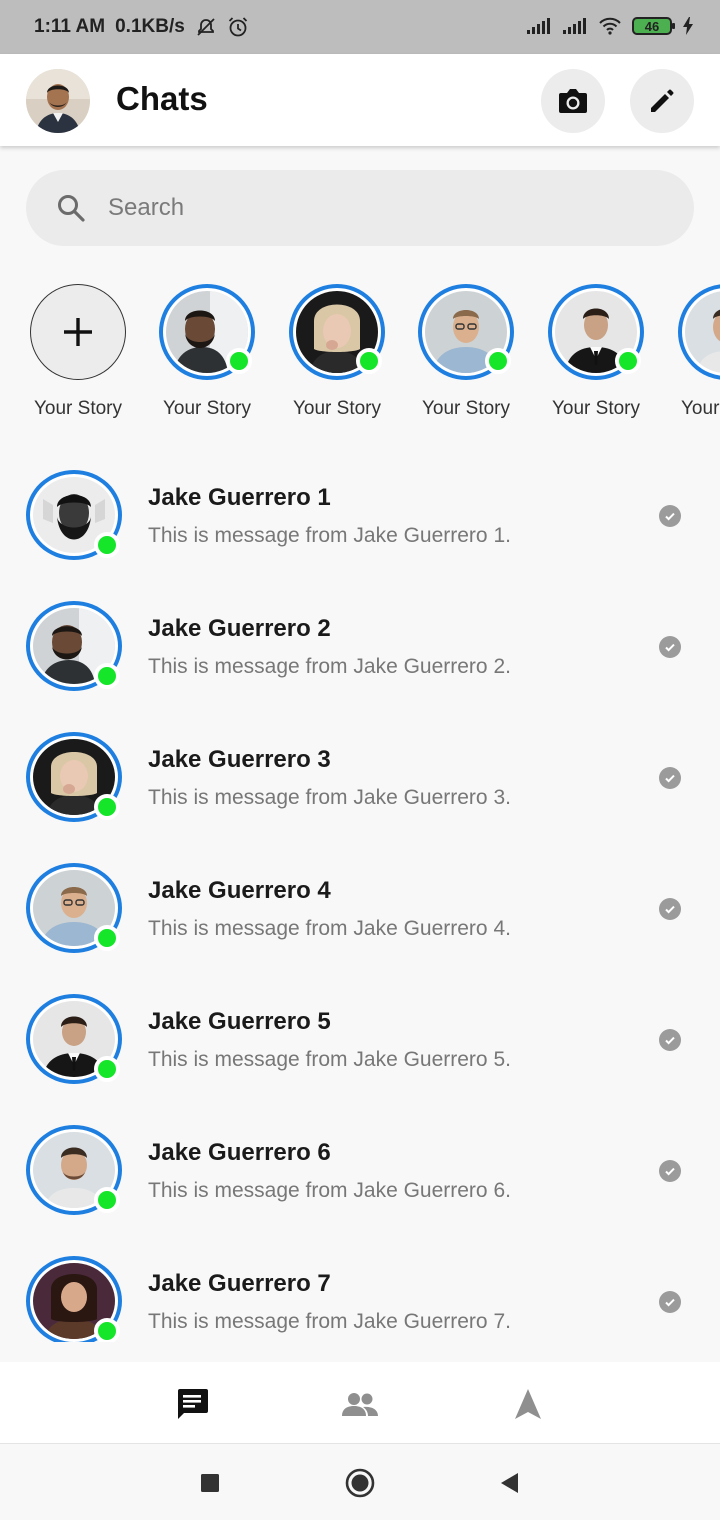 Image resolution: width=720 pixels, height=1520 pixels. Describe the element at coordinates (71, 208) in the screenshot. I see `search-icon` at that location.